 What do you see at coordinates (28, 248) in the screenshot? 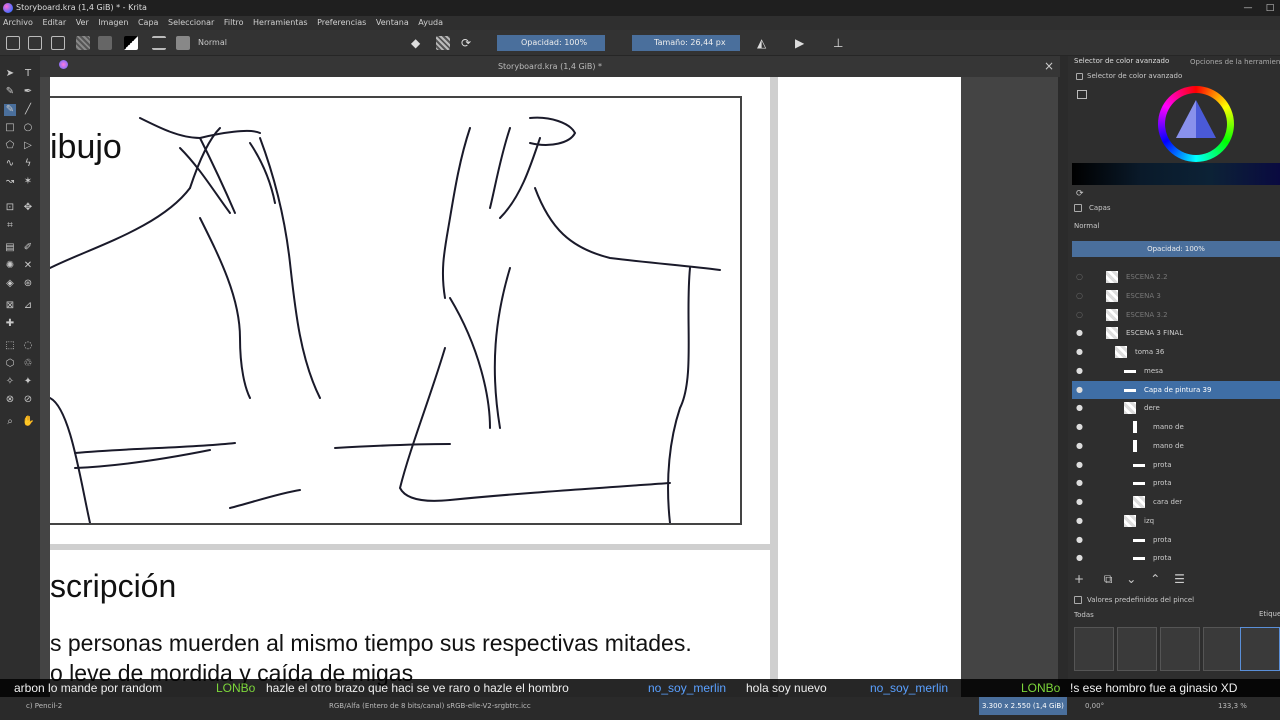
I see `color-picker-icon: ✐` at bounding box center [28, 248].